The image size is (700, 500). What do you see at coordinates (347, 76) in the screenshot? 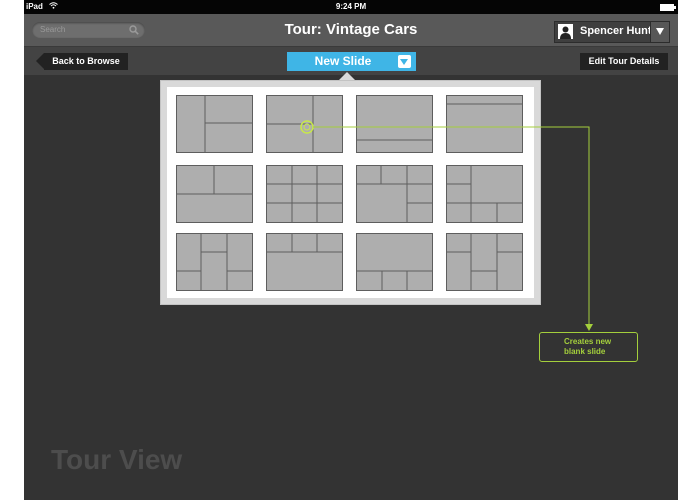
I see `popover-arrow` at bounding box center [347, 76].